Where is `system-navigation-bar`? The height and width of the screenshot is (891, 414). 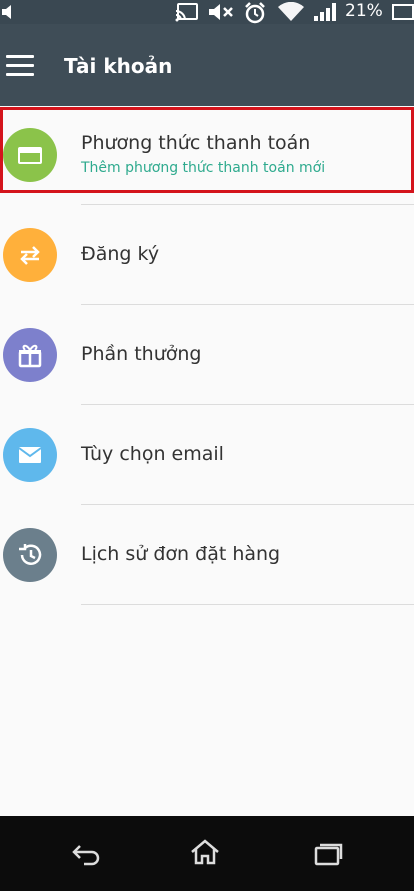
system-navigation-bar is located at coordinates (207, 853).